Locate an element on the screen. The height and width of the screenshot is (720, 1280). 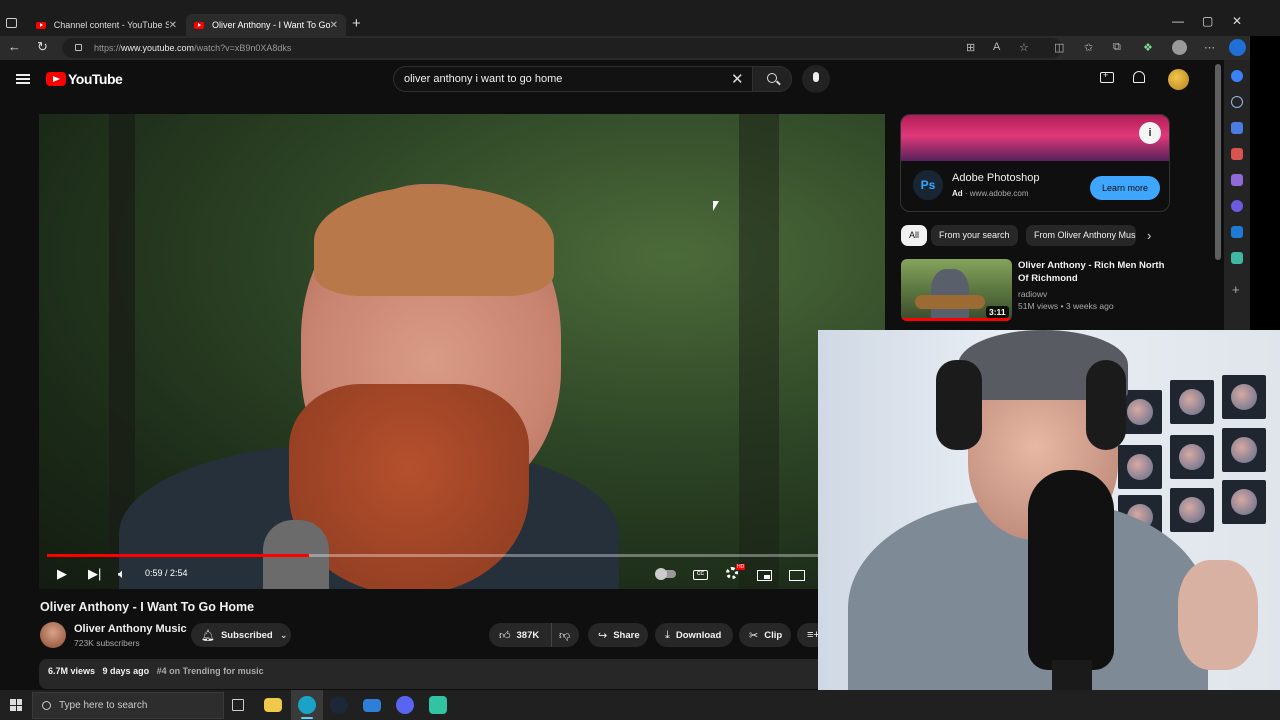
trending-label: #4 on Trending for music is located at coordinates (210, 671).